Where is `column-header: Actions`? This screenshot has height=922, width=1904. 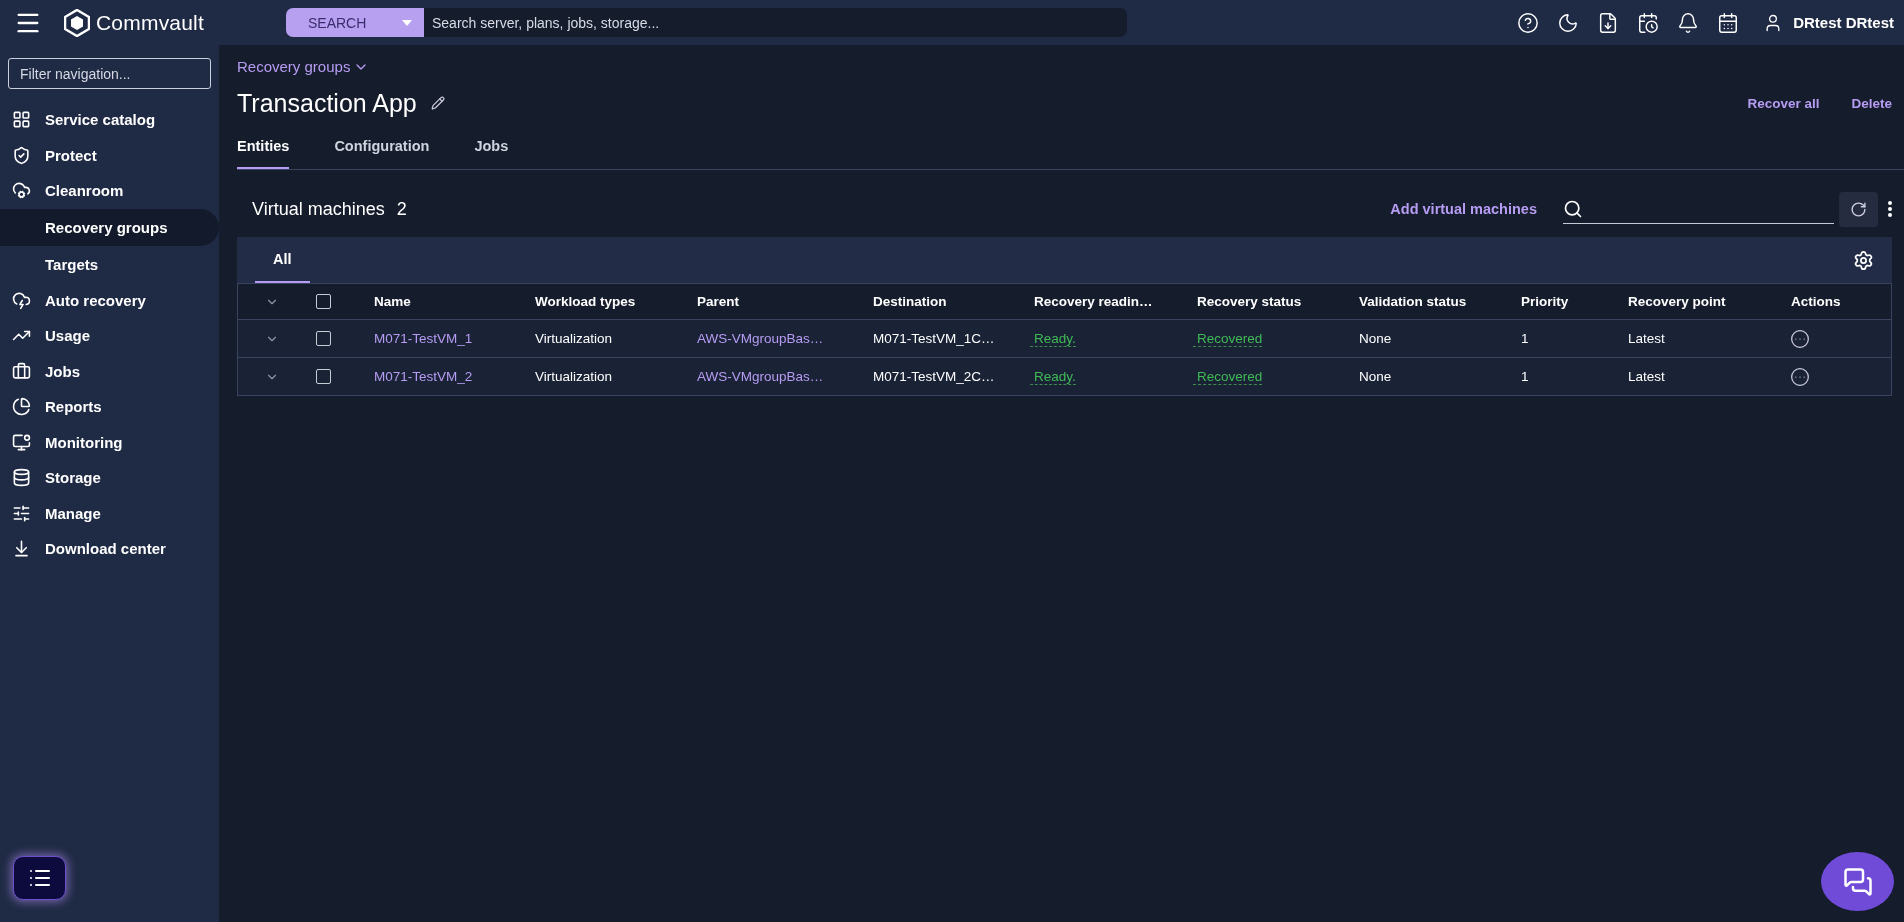 column-header: Actions is located at coordinates (1839, 301).